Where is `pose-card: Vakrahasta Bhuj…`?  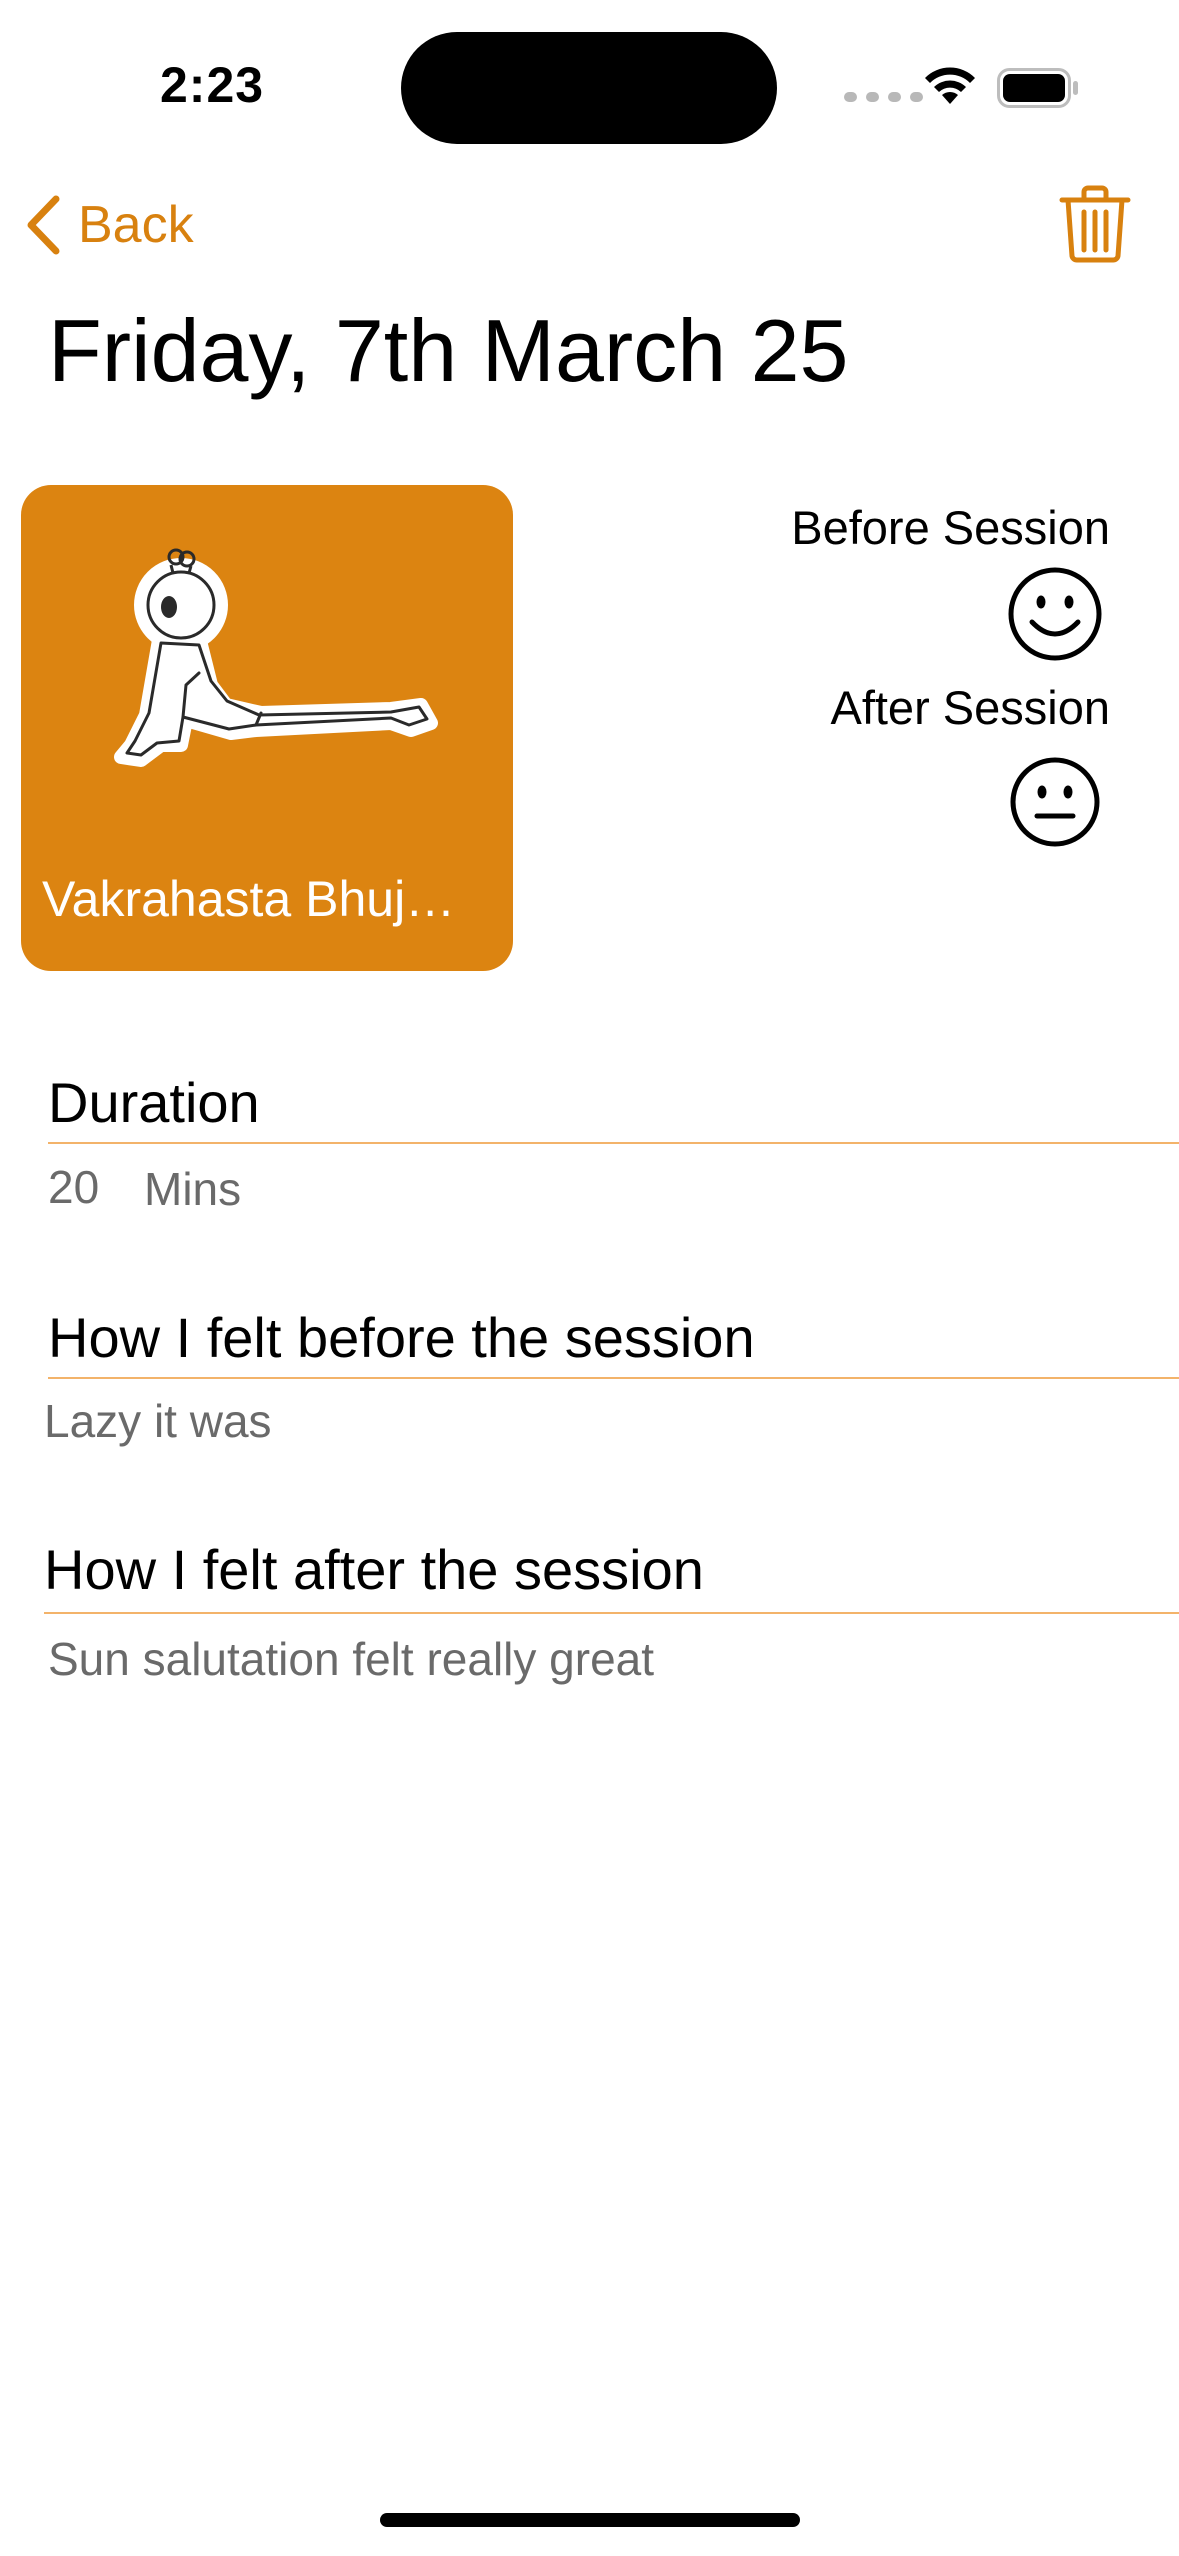 pose-card: Vakrahasta Bhuj… is located at coordinates (267, 728).